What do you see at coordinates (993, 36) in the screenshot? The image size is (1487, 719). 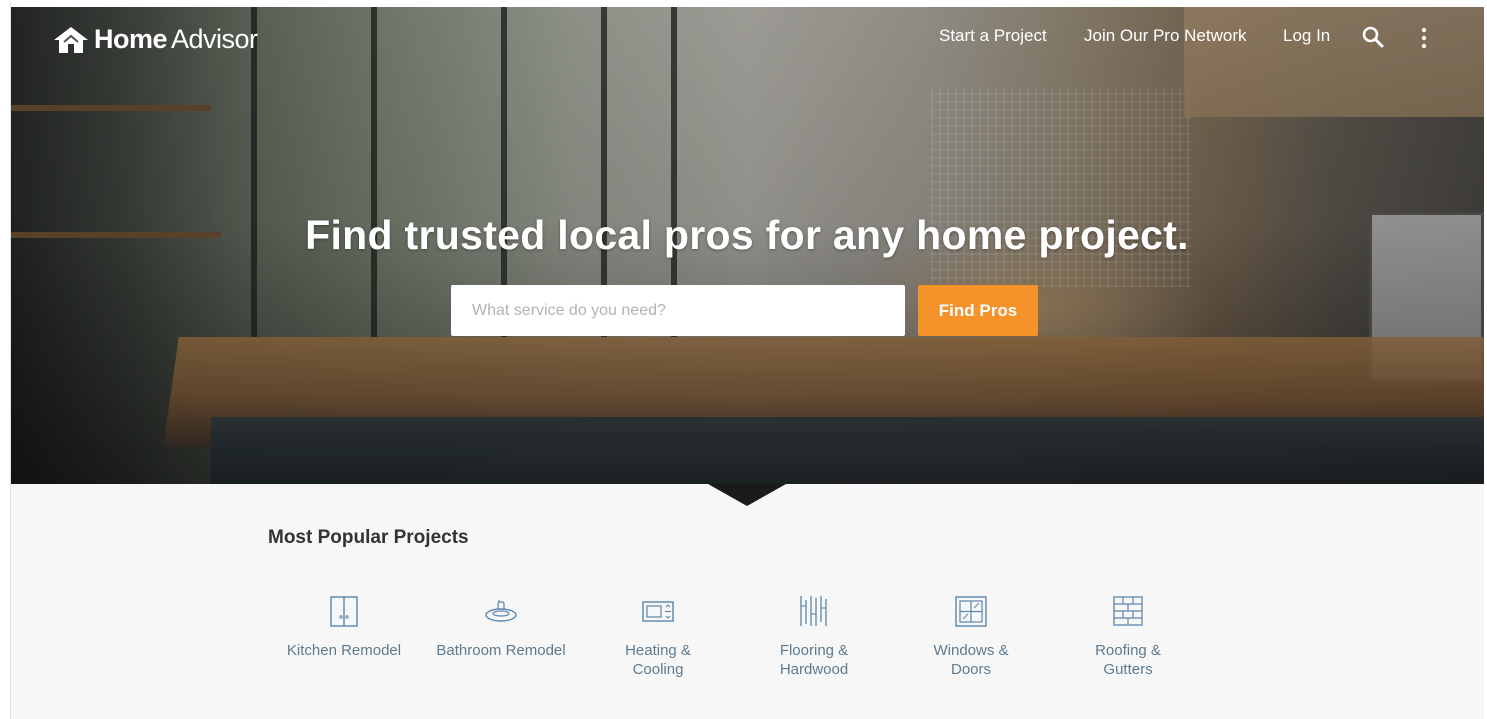 I see `nav-start-project: Start a Project` at bounding box center [993, 36].